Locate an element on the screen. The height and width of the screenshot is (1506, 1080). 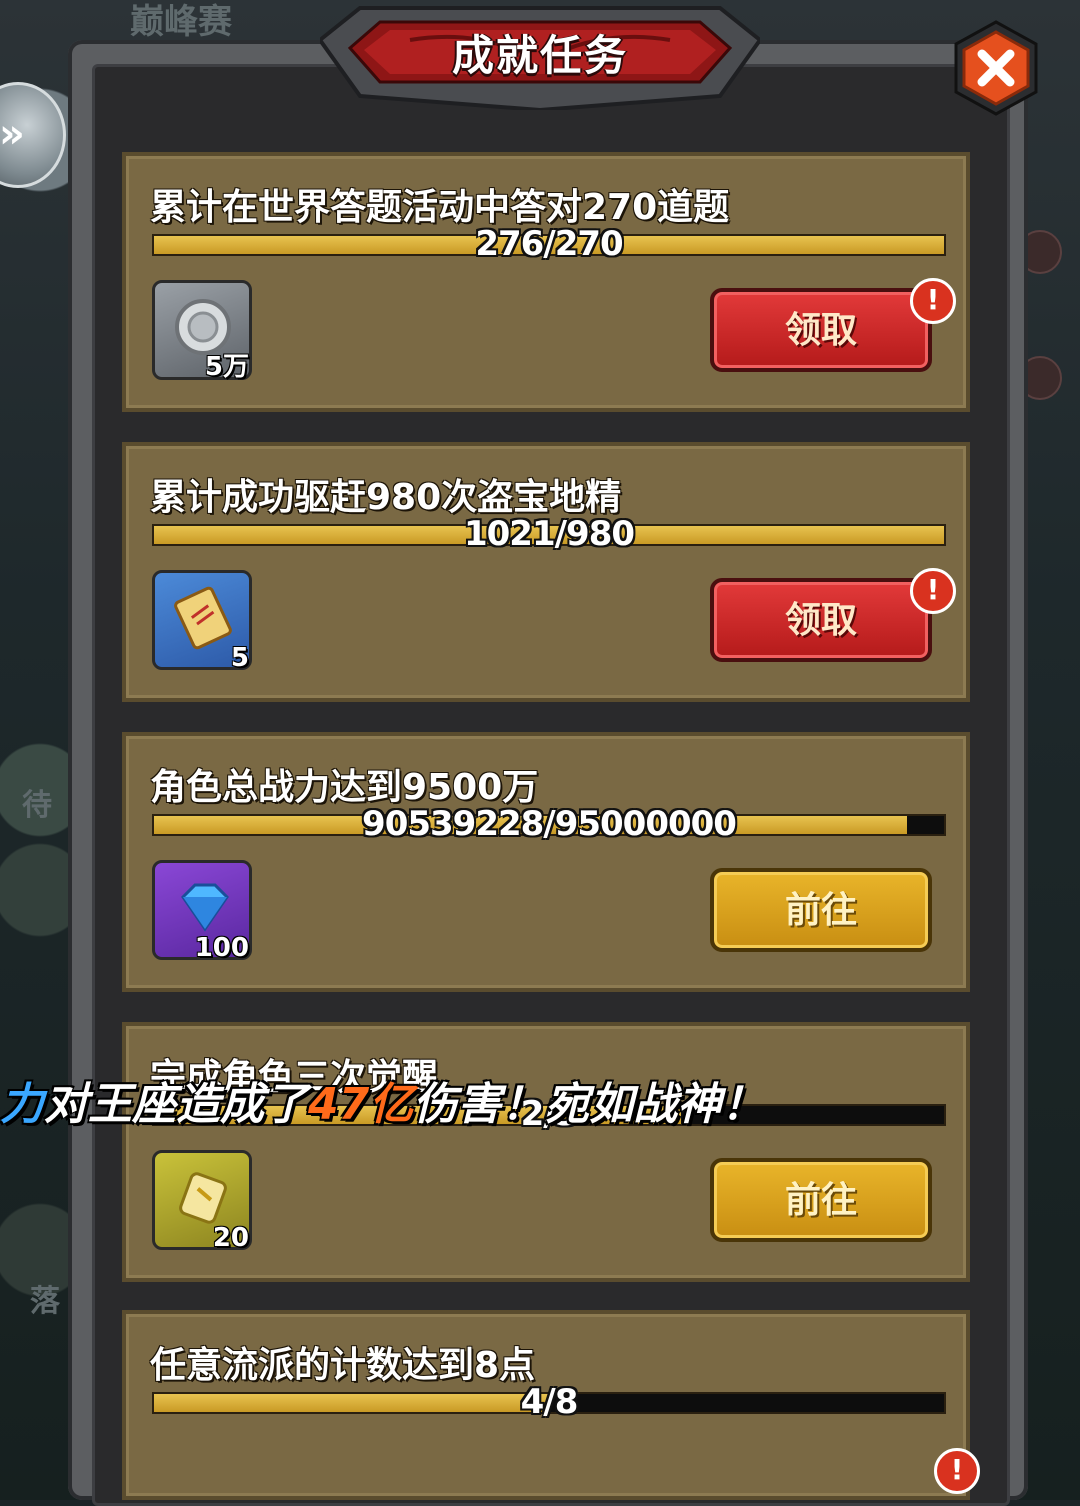
reward-count: 5万 is located at coordinates (226, 367).